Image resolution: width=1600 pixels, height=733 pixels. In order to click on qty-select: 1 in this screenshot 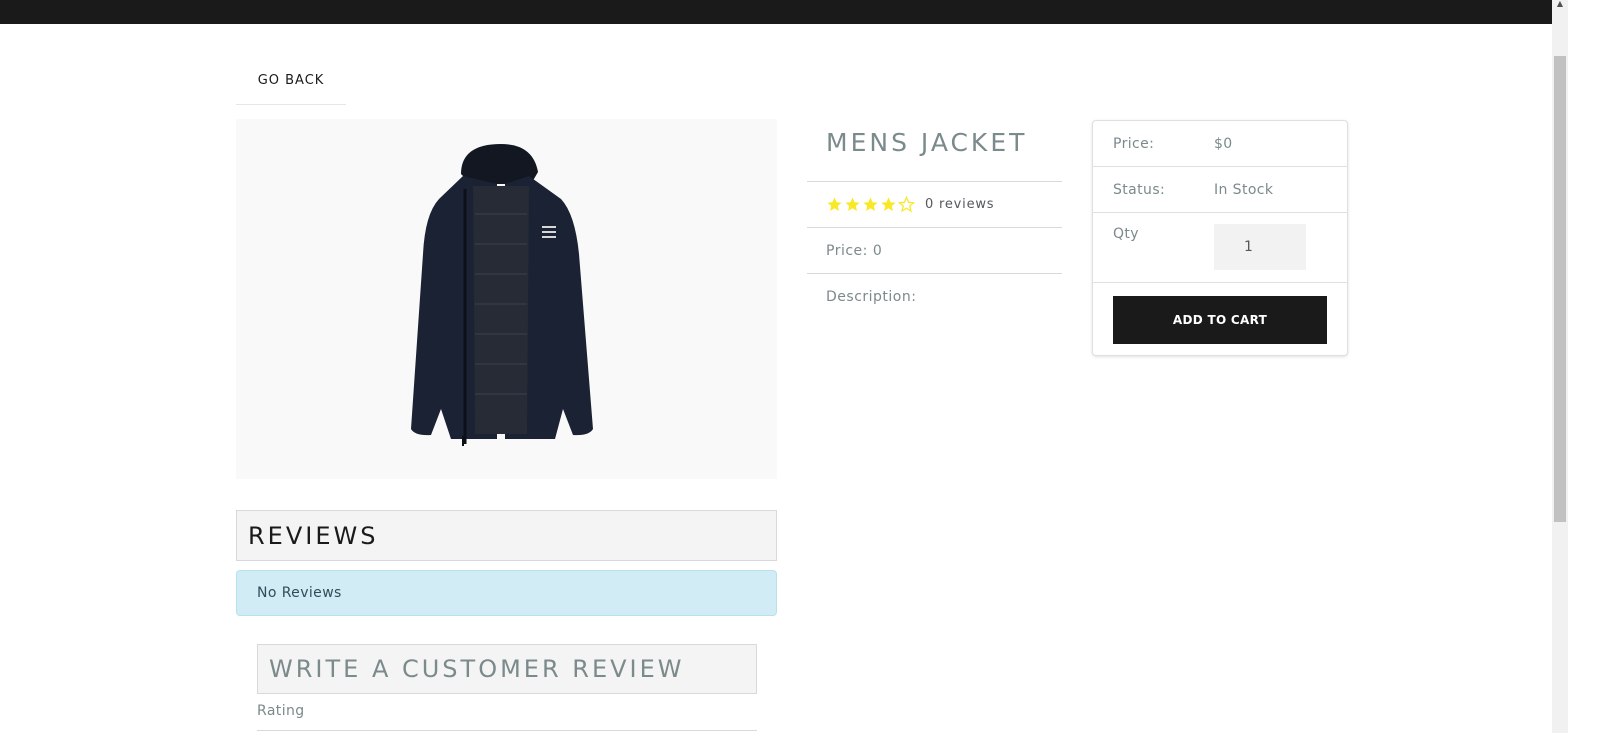, I will do `click(1260, 247)`.